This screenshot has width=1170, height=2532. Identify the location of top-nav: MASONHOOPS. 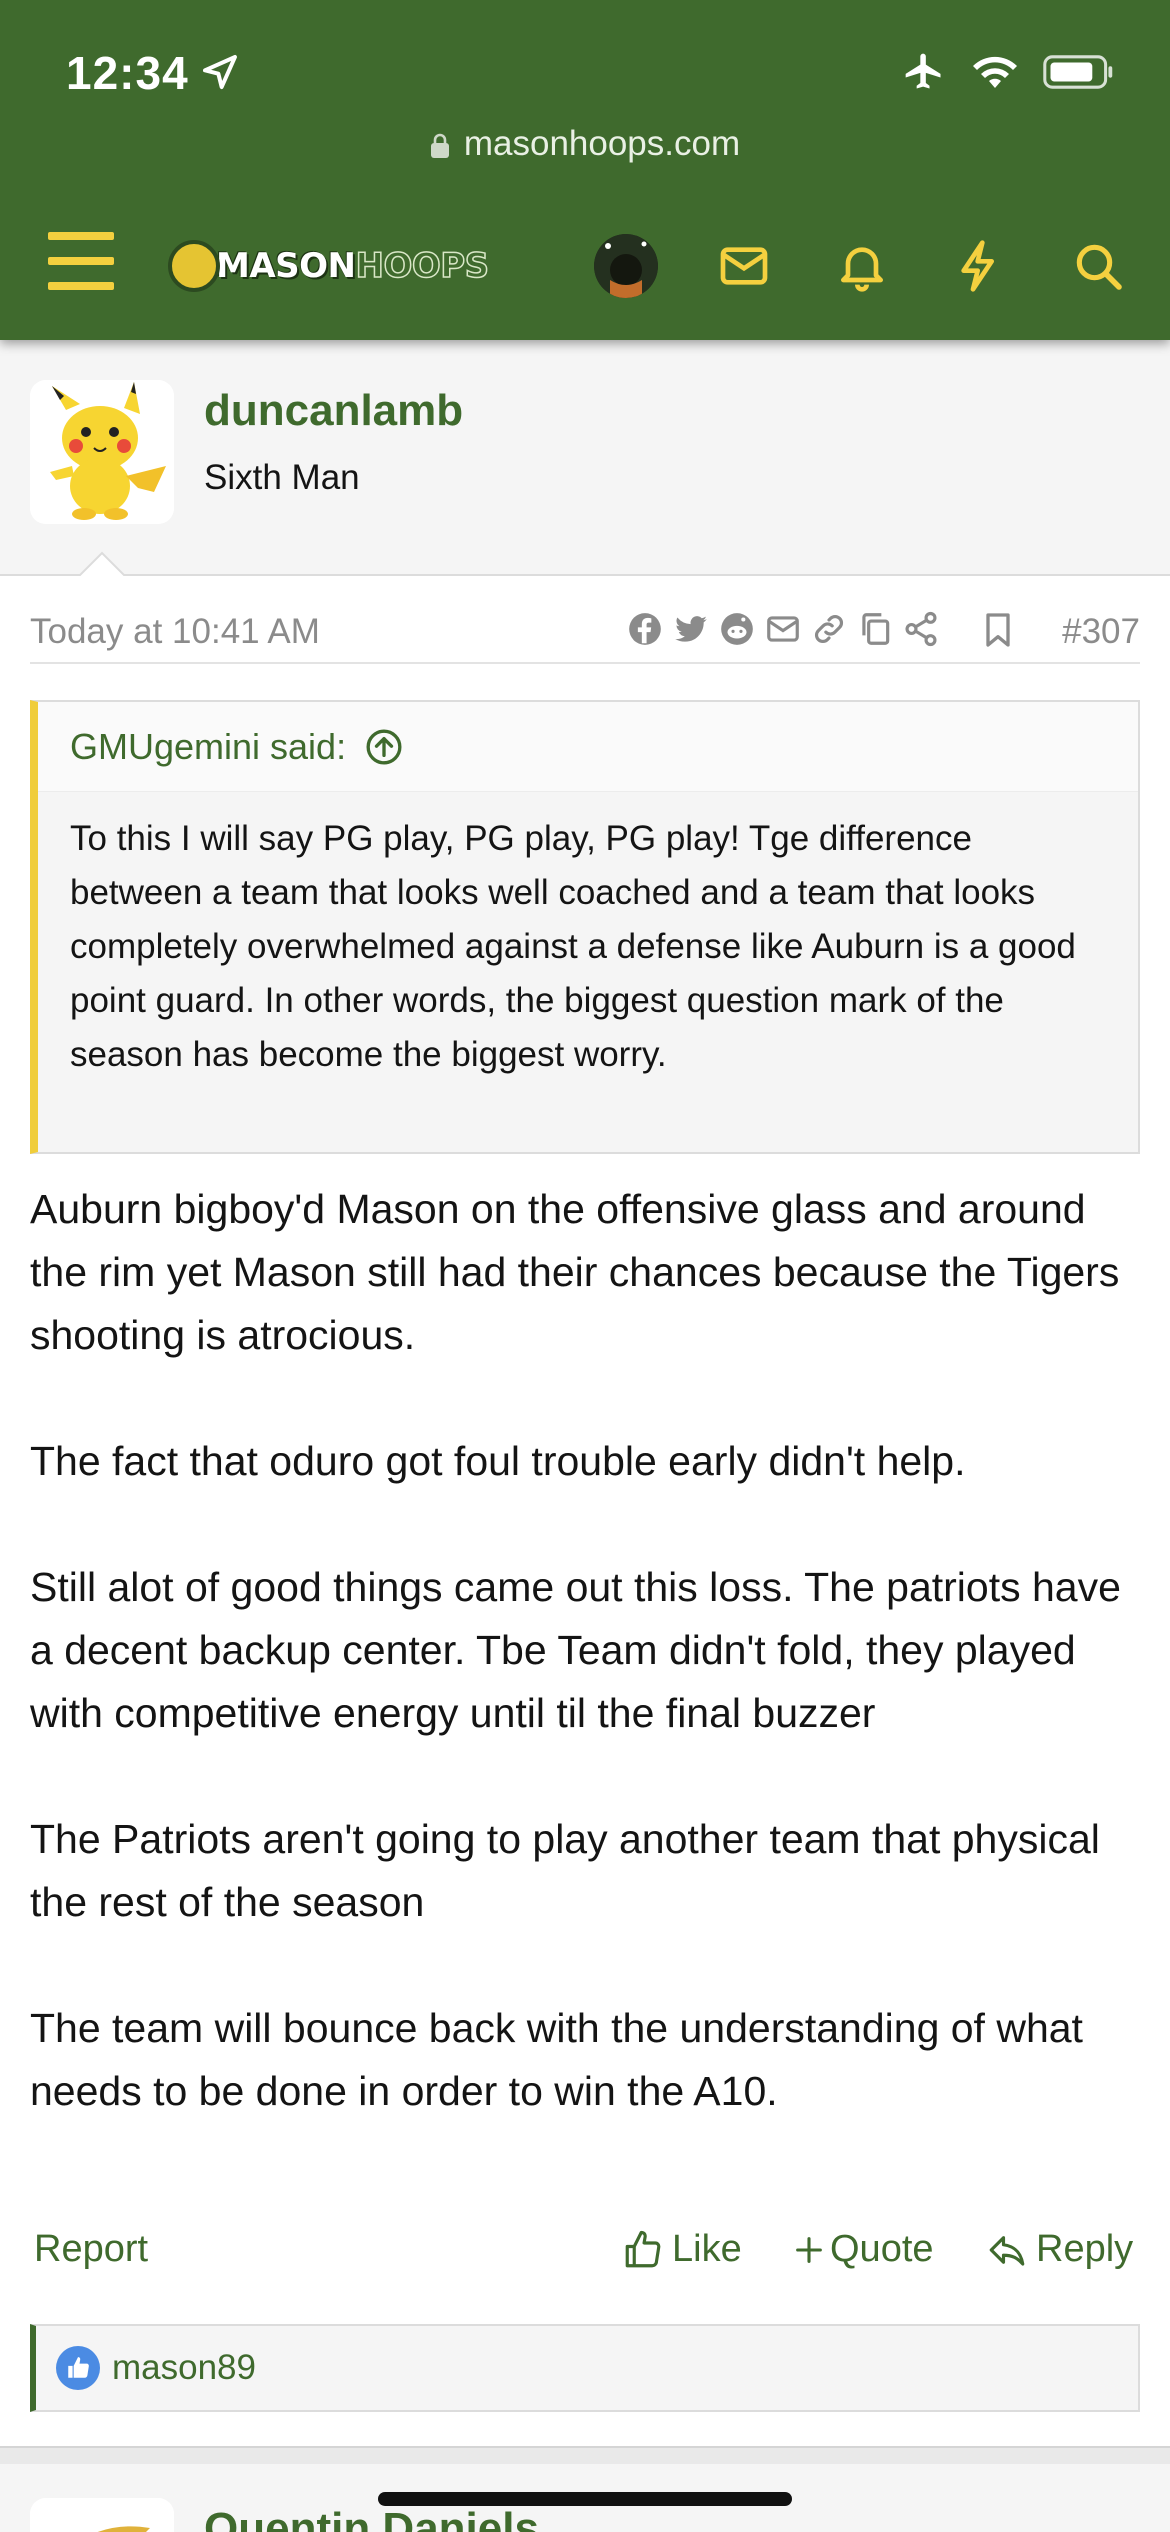
(585, 265).